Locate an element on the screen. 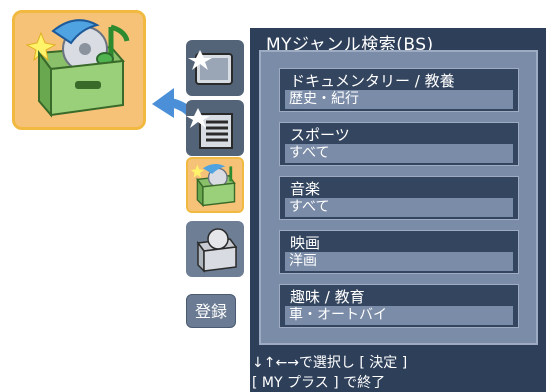  genre-label: スポーツ is located at coordinates (320, 135).